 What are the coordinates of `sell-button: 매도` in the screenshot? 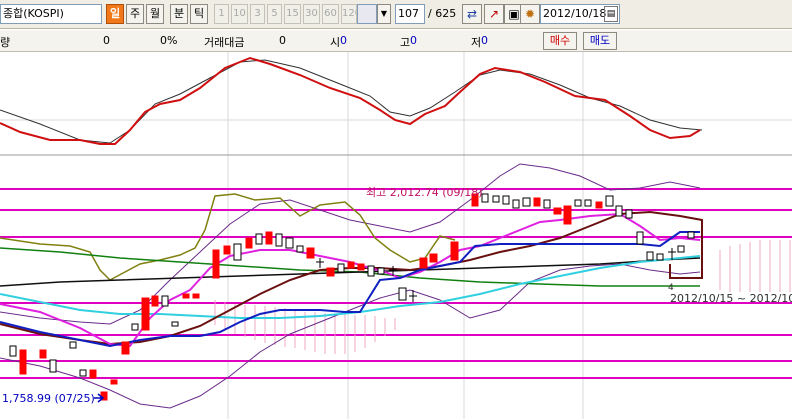 It's located at (600, 41).